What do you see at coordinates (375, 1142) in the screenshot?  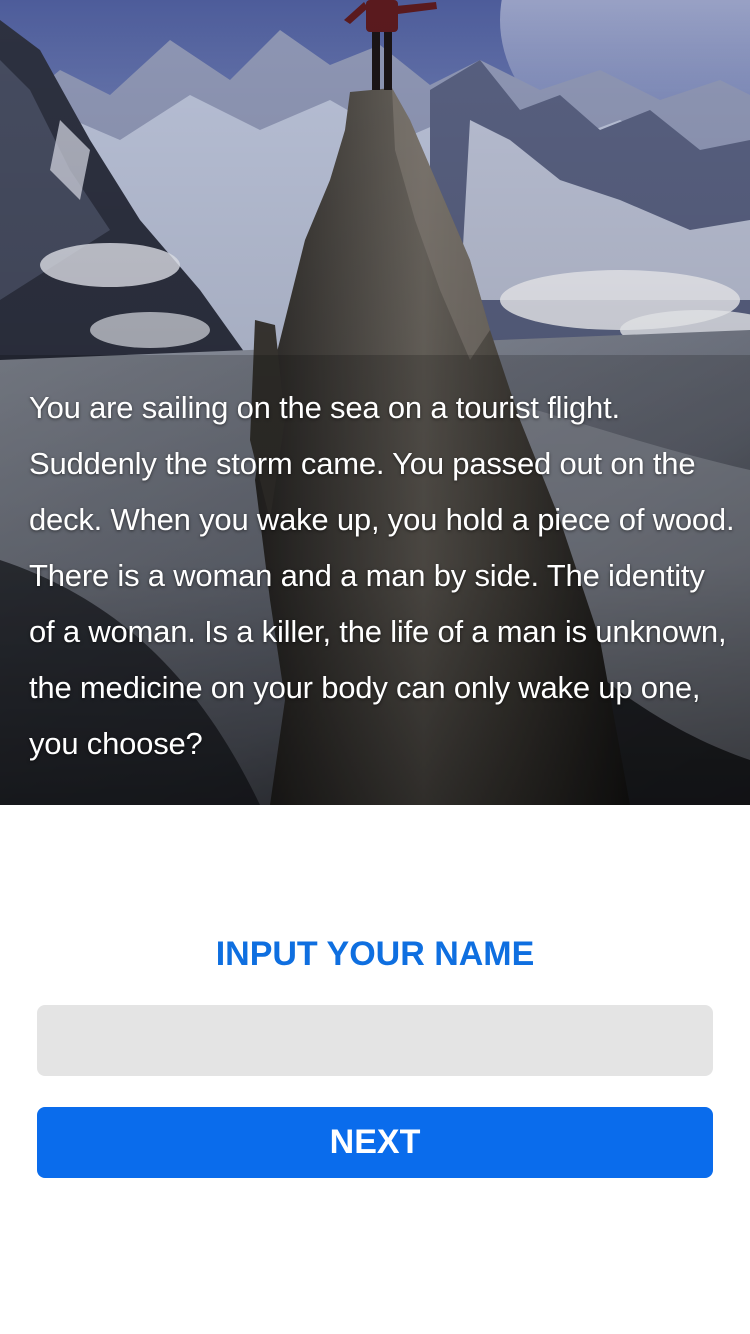 I see `next-button: NEXT` at bounding box center [375, 1142].